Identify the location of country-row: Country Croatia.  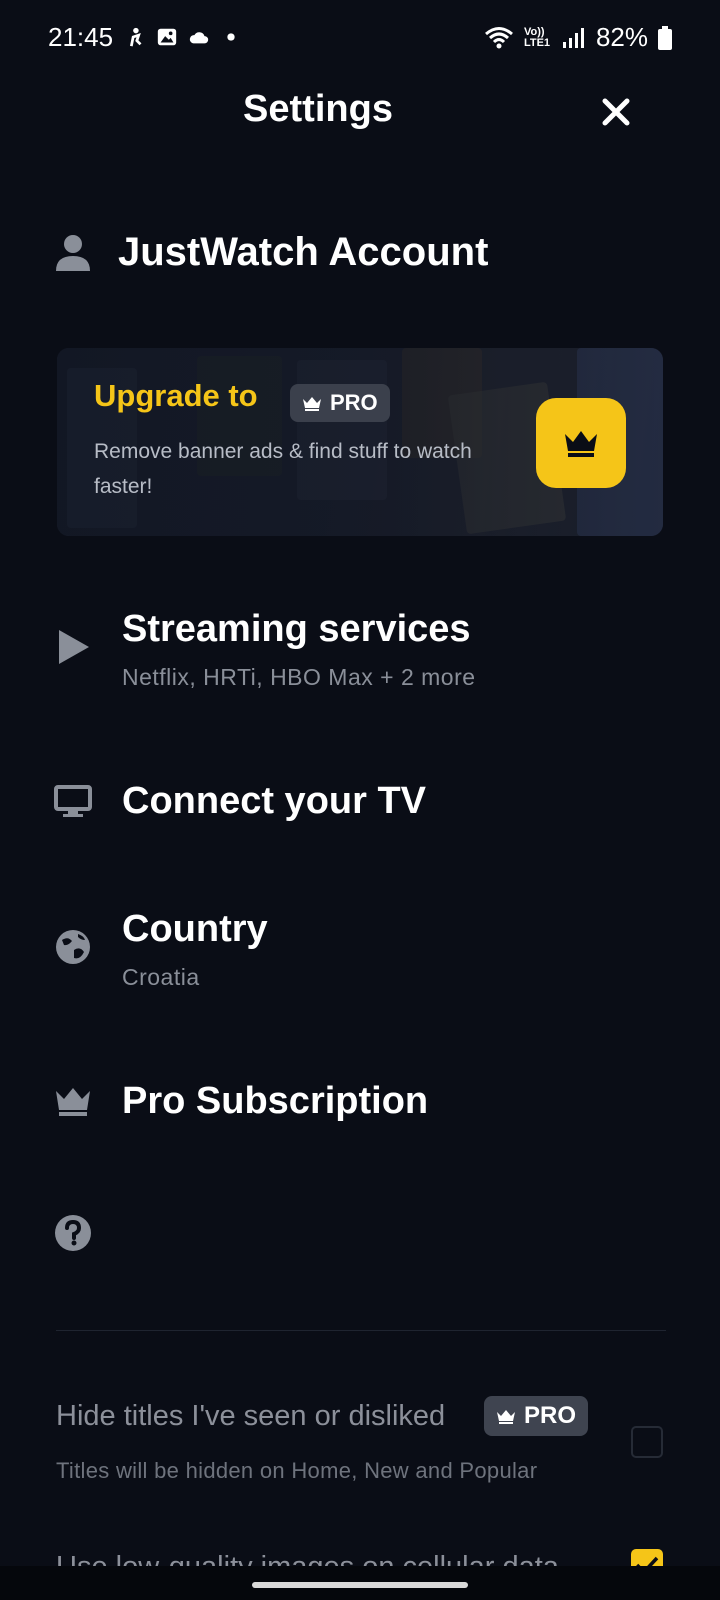
(360, 950).